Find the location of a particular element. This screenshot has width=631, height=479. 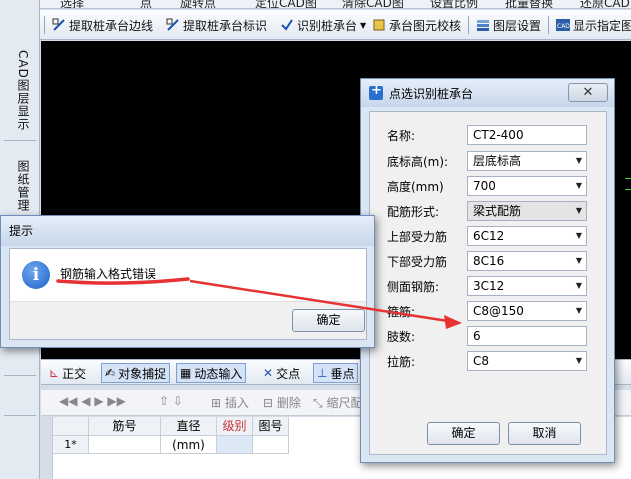

identify-icon is located at coordinates (287, 25).